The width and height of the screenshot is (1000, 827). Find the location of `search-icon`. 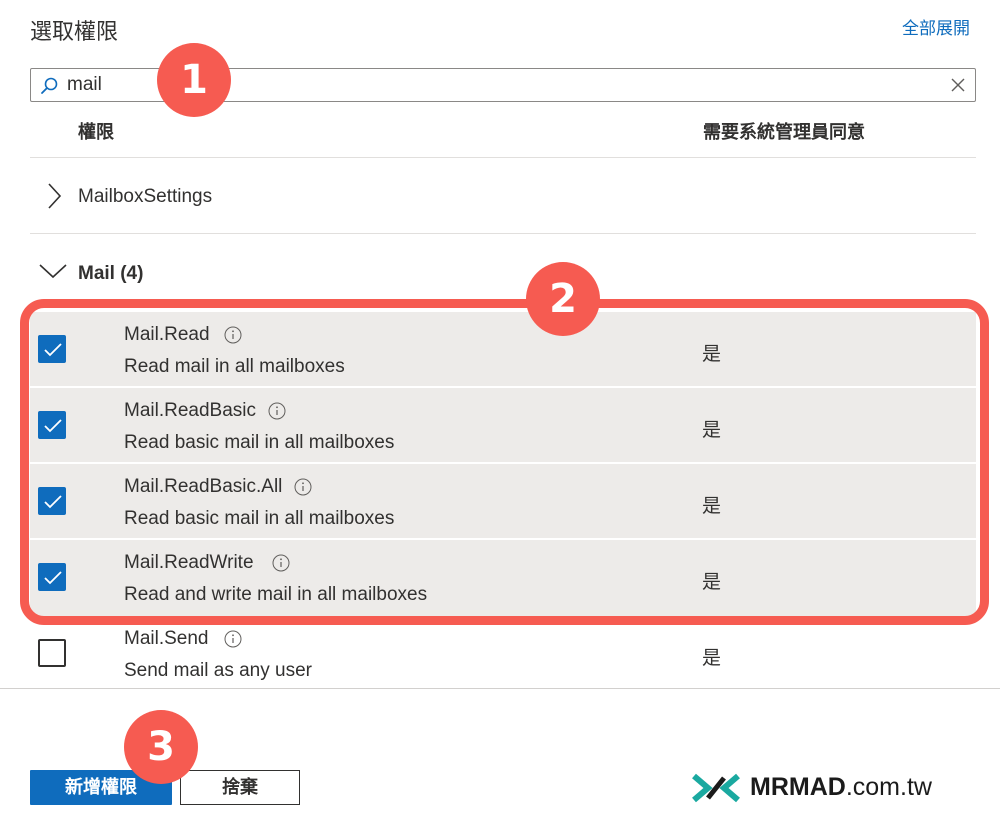

search-icon is located at coordinates (49, 85).